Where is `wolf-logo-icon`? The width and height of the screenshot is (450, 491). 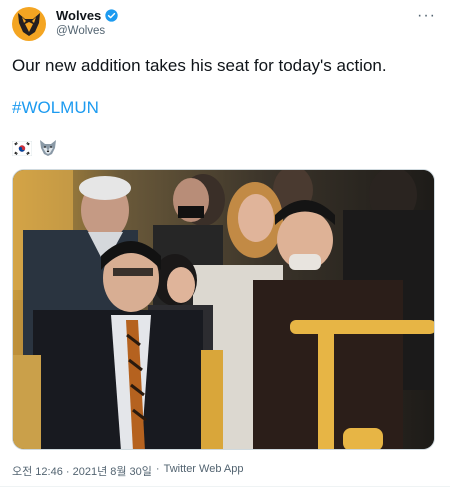 wolf-logo-icon is located at coordinates (29, 24).